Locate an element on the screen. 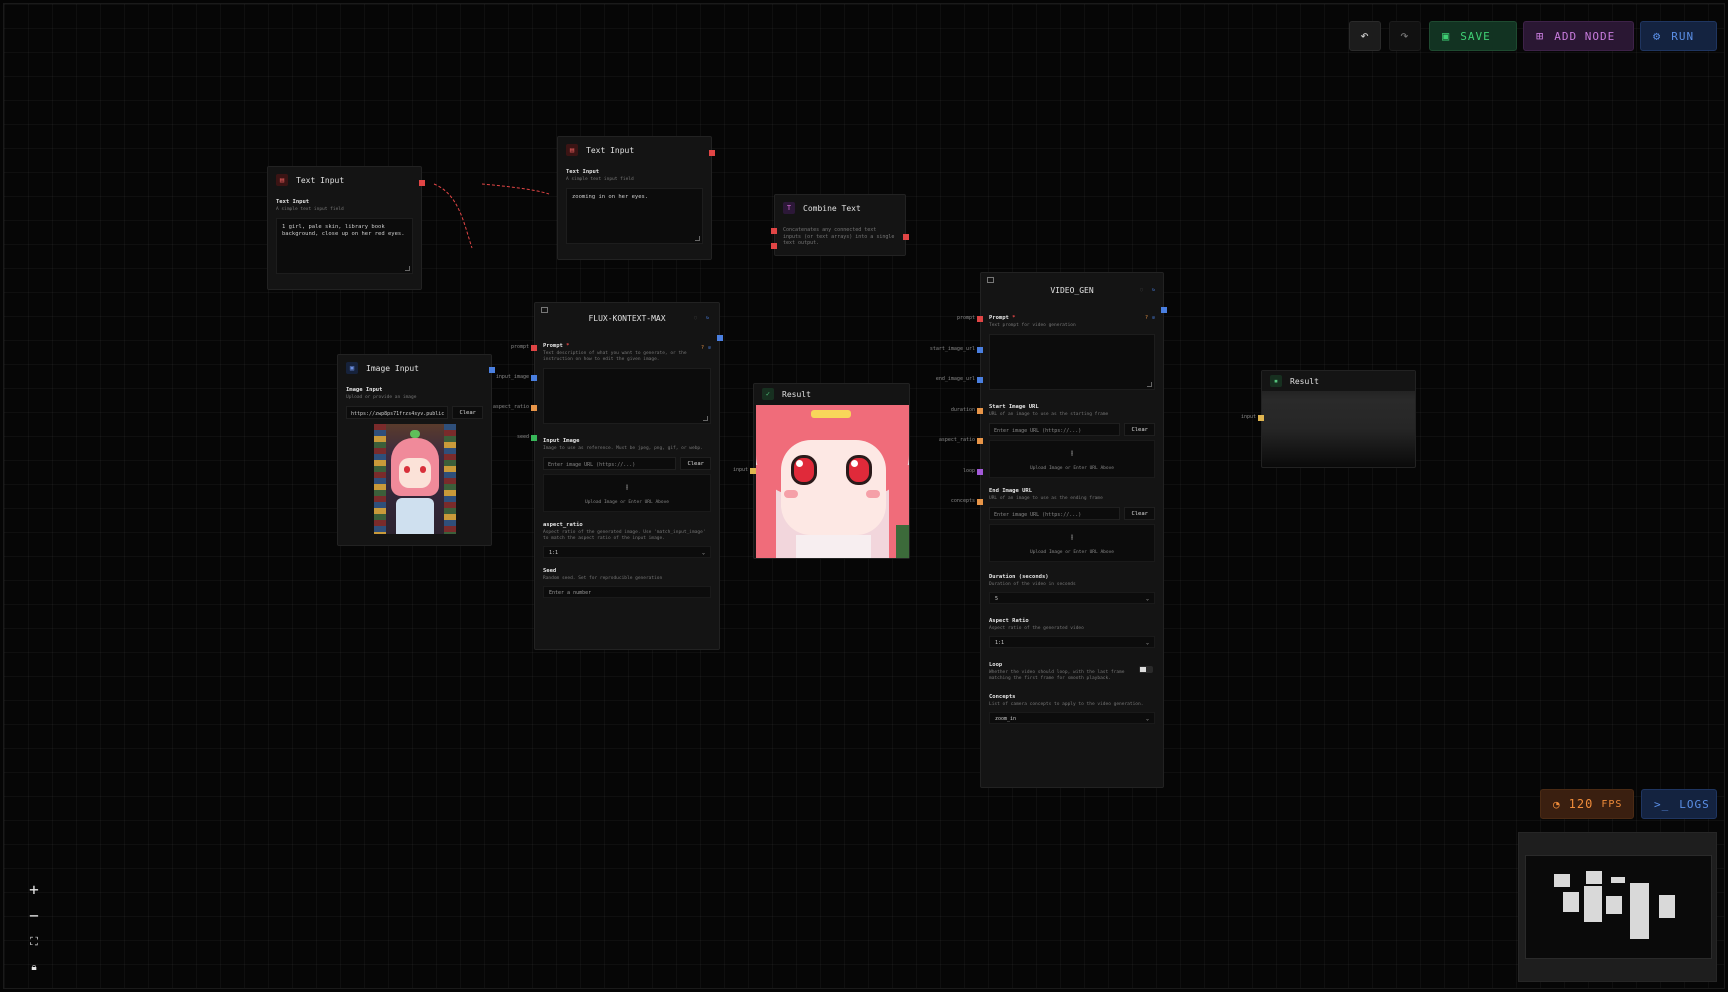 This screenshot has width=1728, height=992. port-label-concepts: concepts is located at coordinates (962, 501).